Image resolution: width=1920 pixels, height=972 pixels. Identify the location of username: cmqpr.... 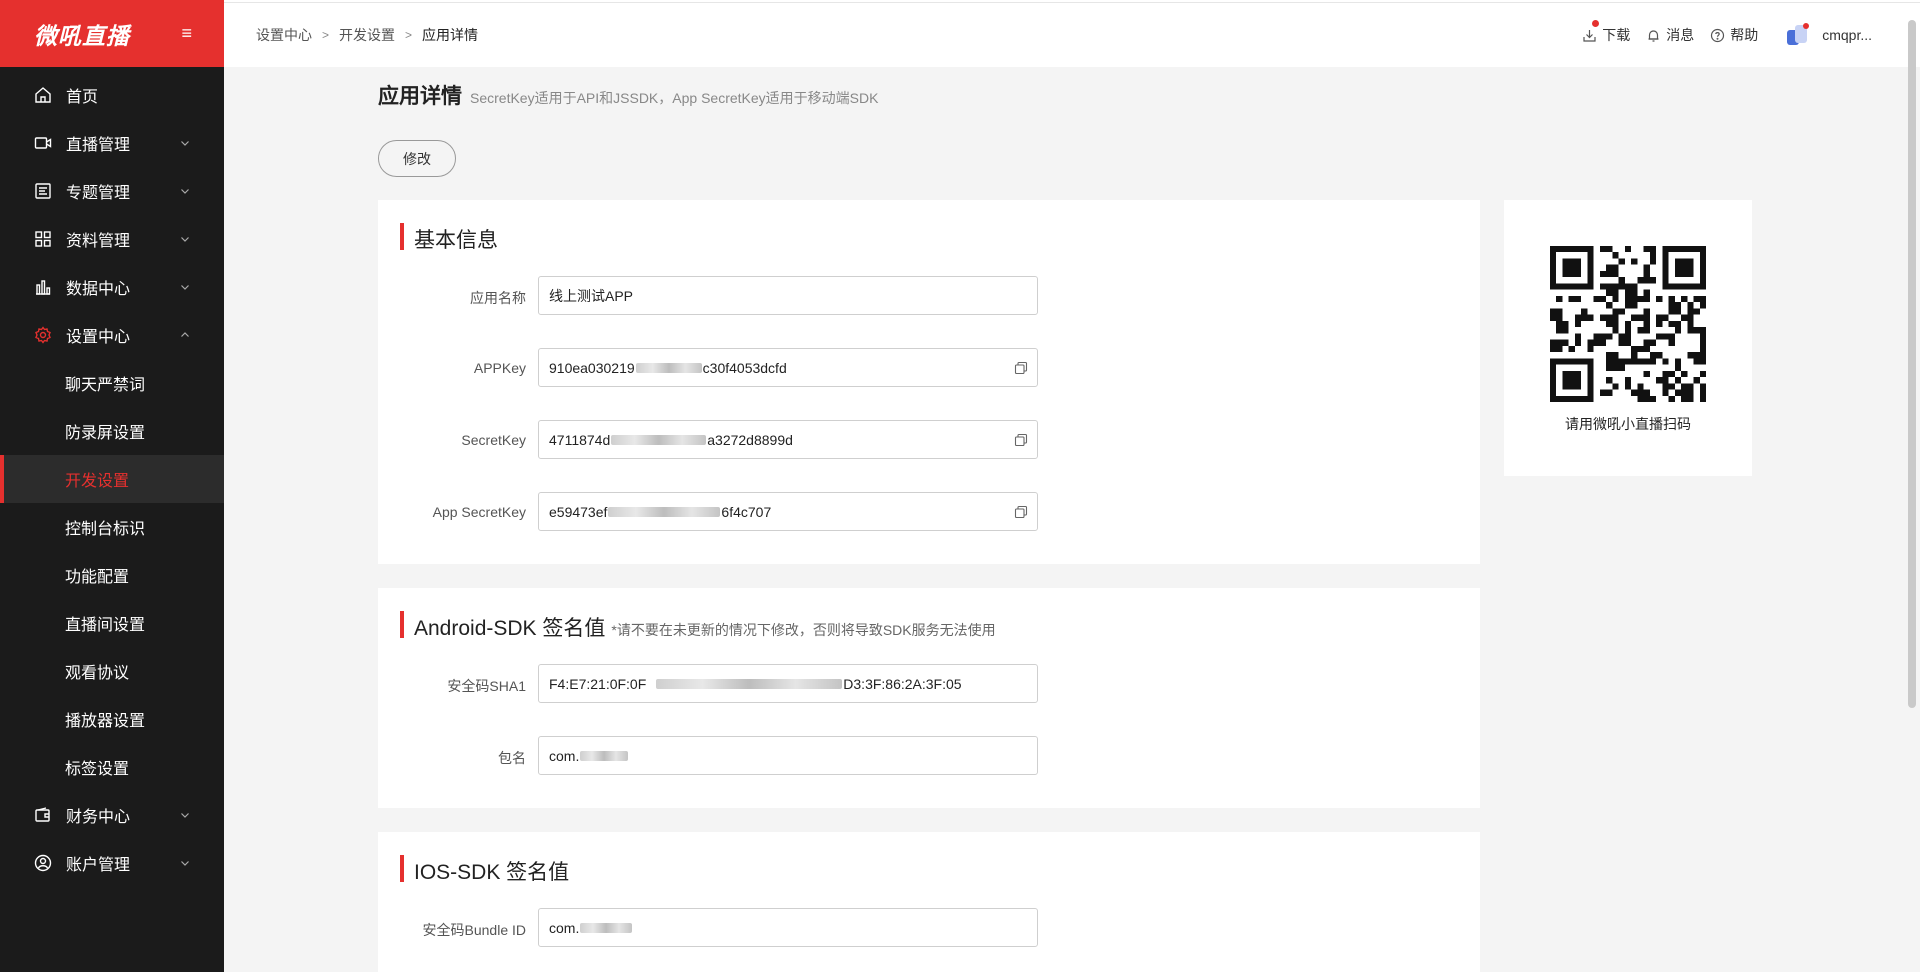
(1847, 35).